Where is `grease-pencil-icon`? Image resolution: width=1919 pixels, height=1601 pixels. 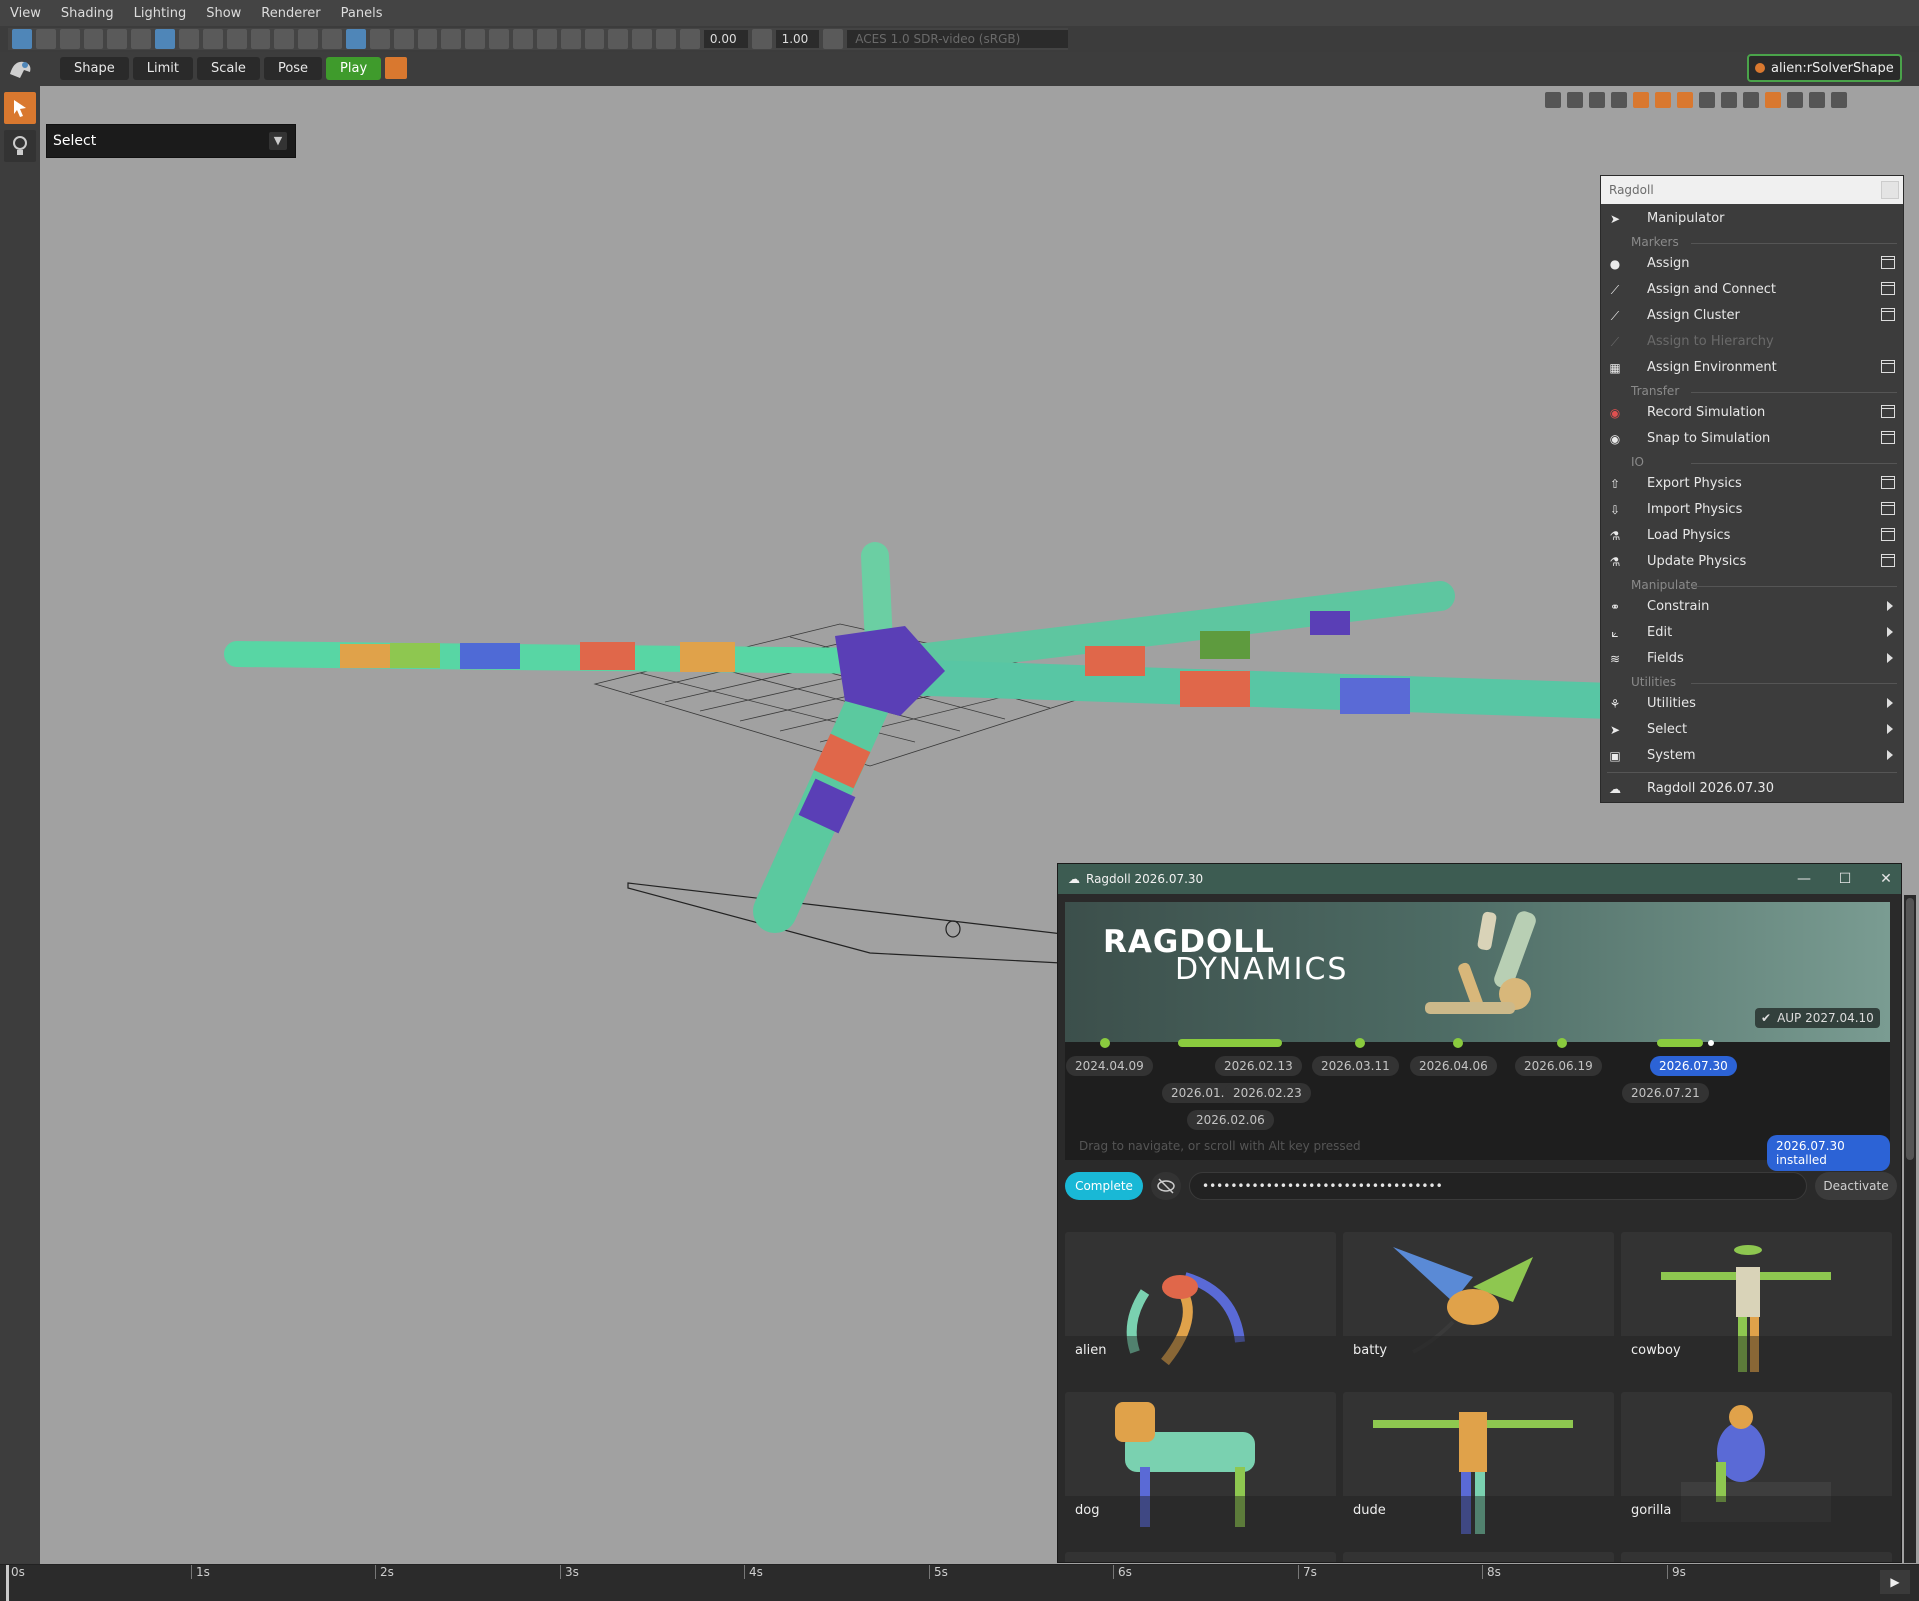
grease-pencil-icon is located at coordinates (141, 39).